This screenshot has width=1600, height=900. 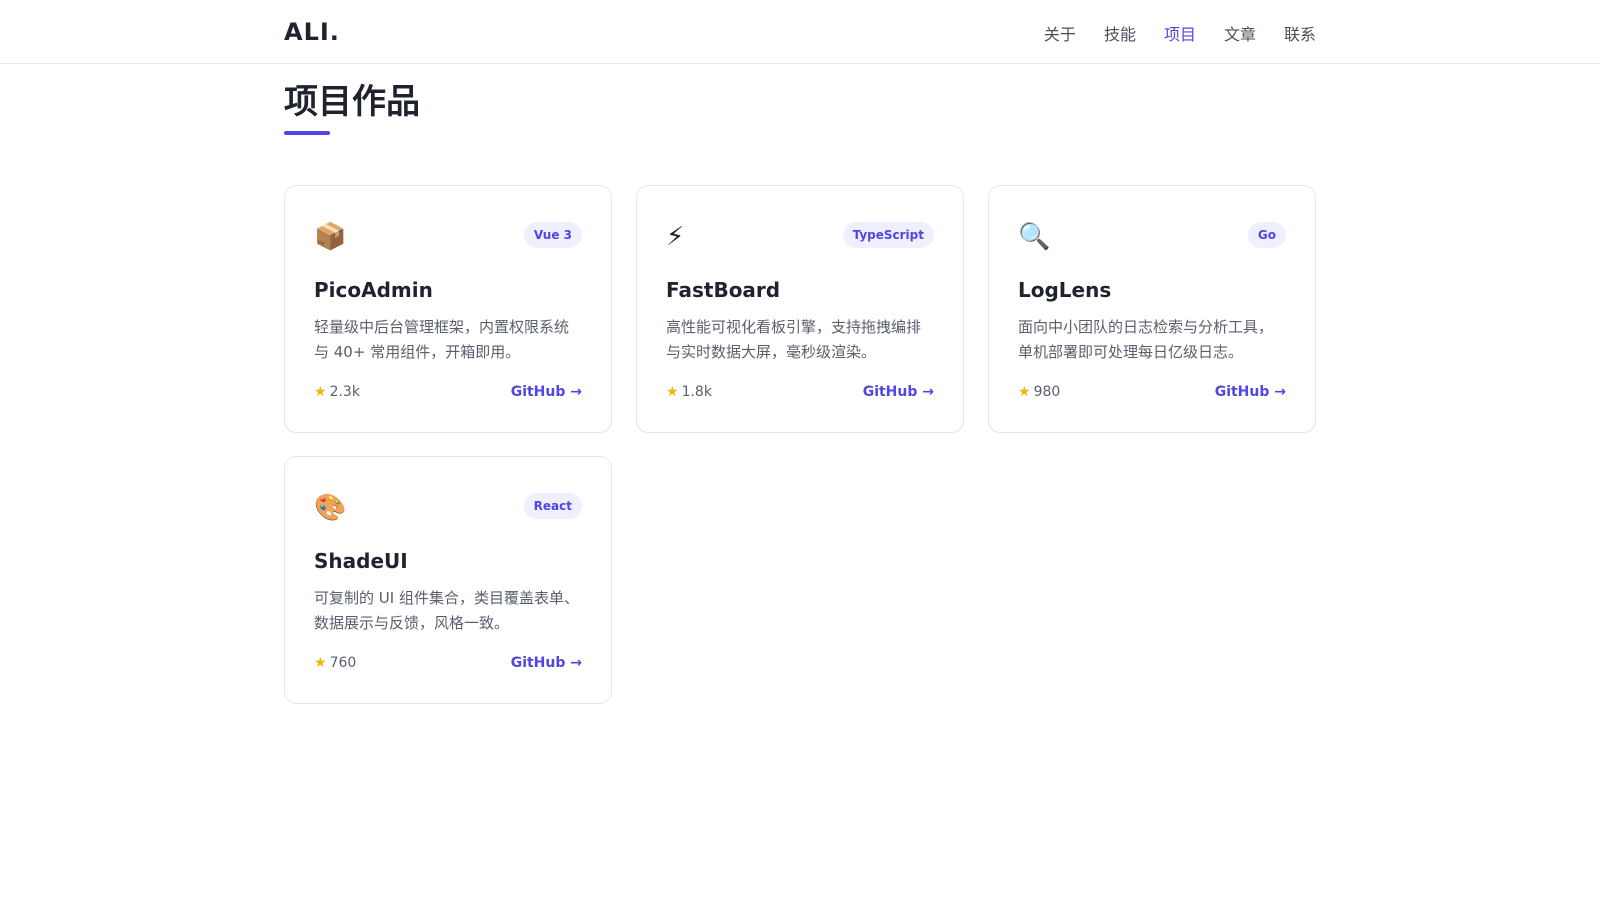 What do you see at coordinates (1047, 392) in the screenshot?
I see `star-count-value: 980` at bounding box center [1047, 392].